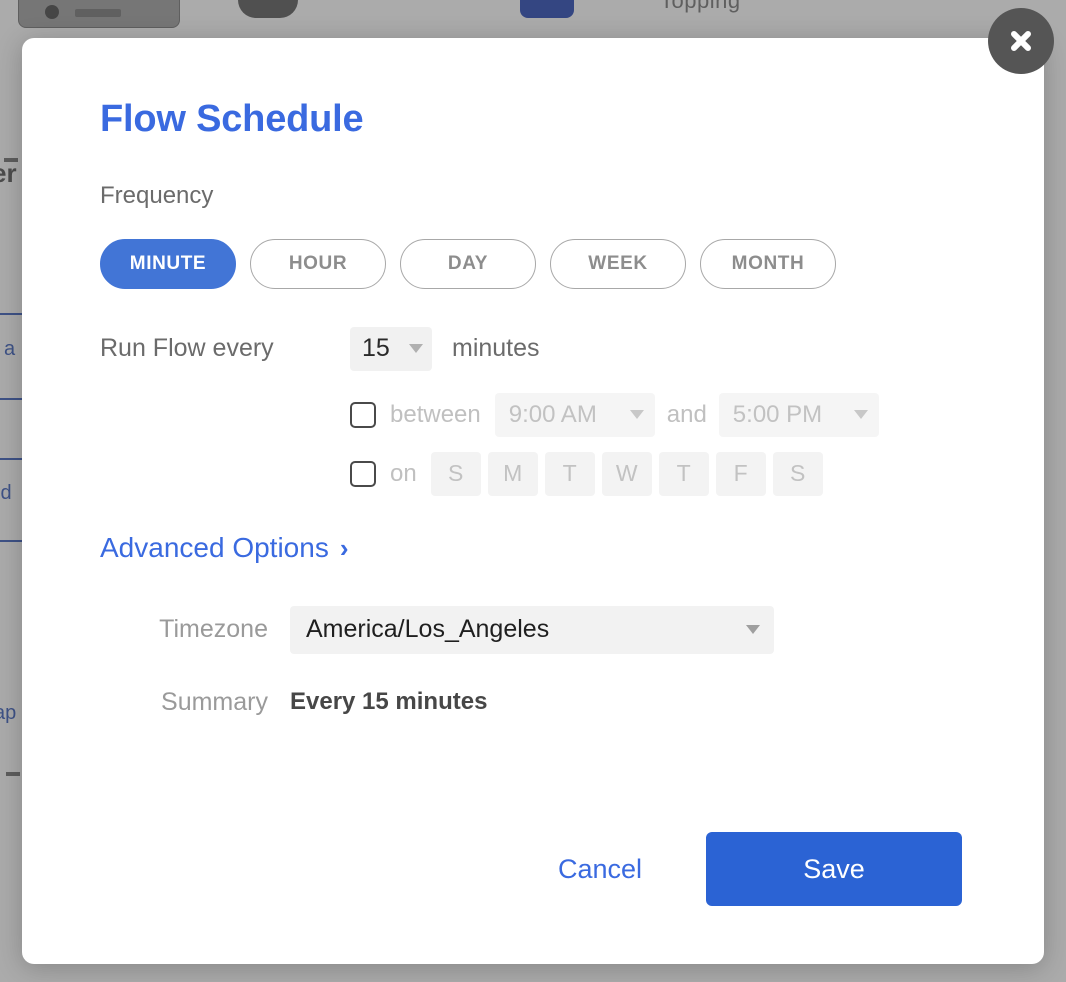  Describe the element at coordinates (232, 119) in the screenshot. I see `page-title: Flow Schedule` at that location.